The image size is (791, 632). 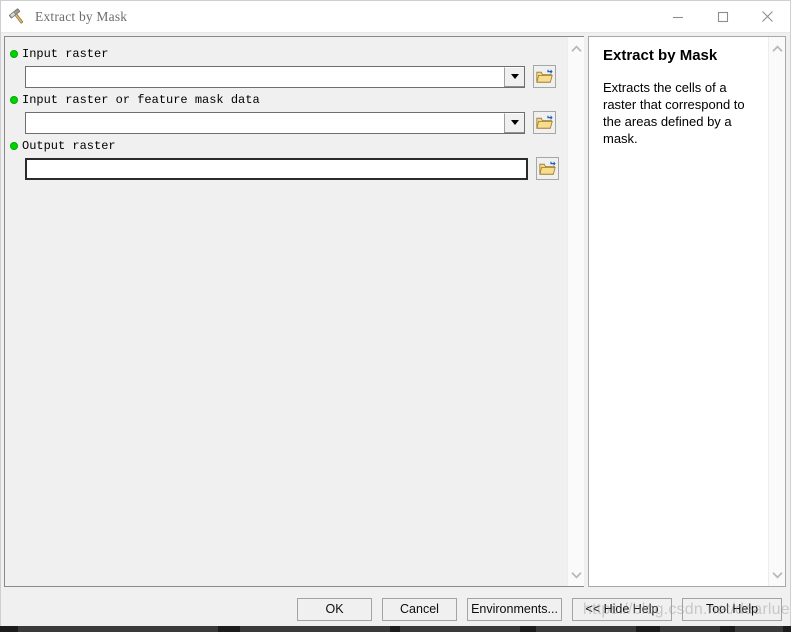 I want to click on param-label-text: Input raster or feature mask data, so click(x=141, y=100).